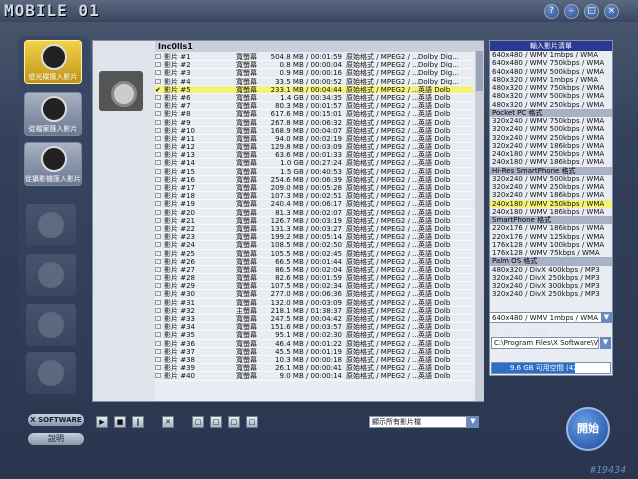 Image resolution: width=638 pixels, height=479 pixels. I want to click on play-icon: ▶, so click(102, 422).